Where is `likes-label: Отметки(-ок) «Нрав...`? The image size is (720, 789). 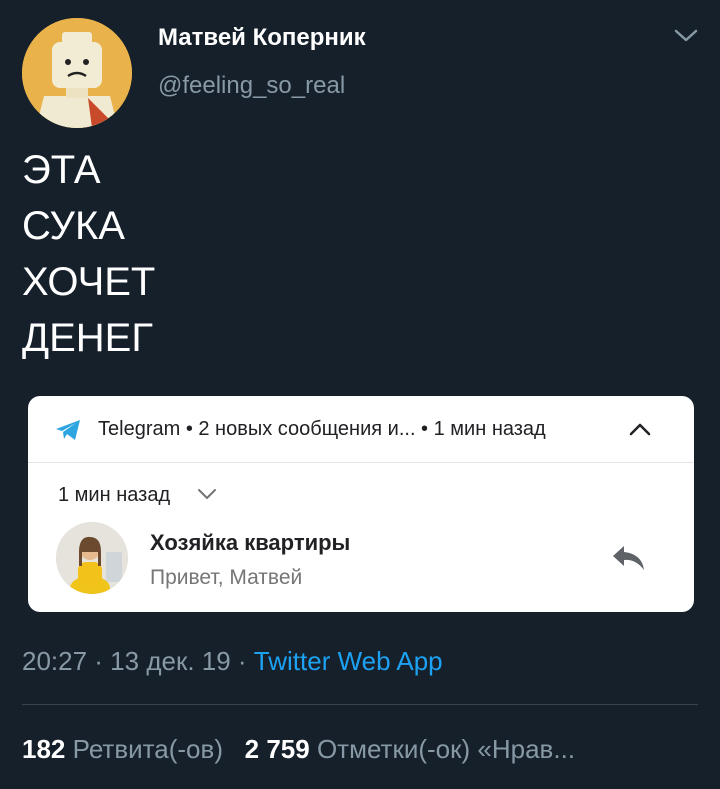
likes-label: Отметки(-ок) «Нрав... is located at coordinates (442, 749).